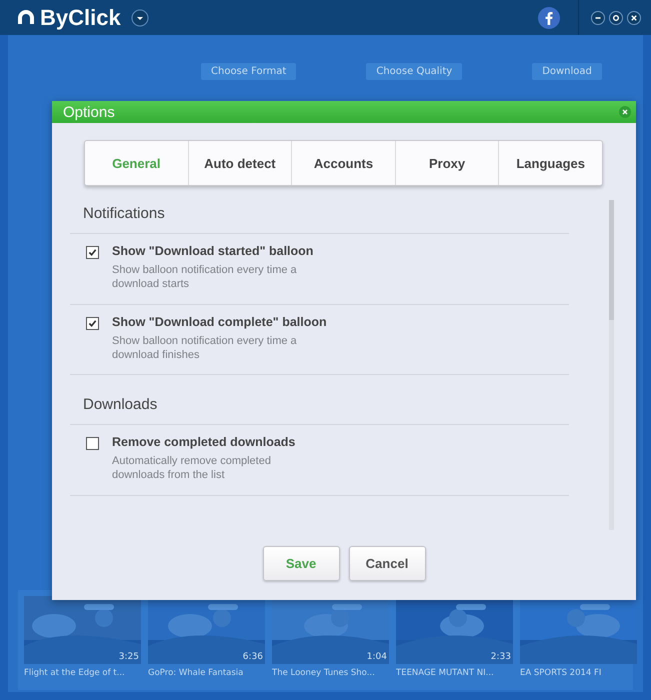 This screenshot has height=700, width=651. What do you see at coordinates (128, 657) in the screenshot?
I see `video-duration: 3:25` at bounding box center [128, 657].